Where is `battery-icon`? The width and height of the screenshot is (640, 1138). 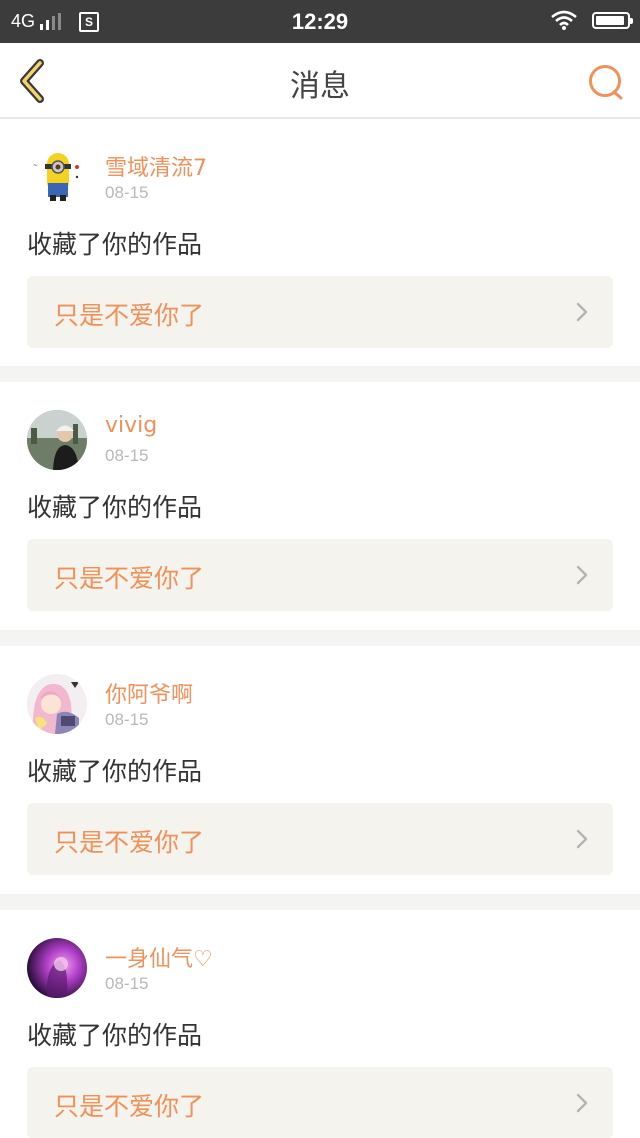
battery-icon is located at coordinates (612, 20).